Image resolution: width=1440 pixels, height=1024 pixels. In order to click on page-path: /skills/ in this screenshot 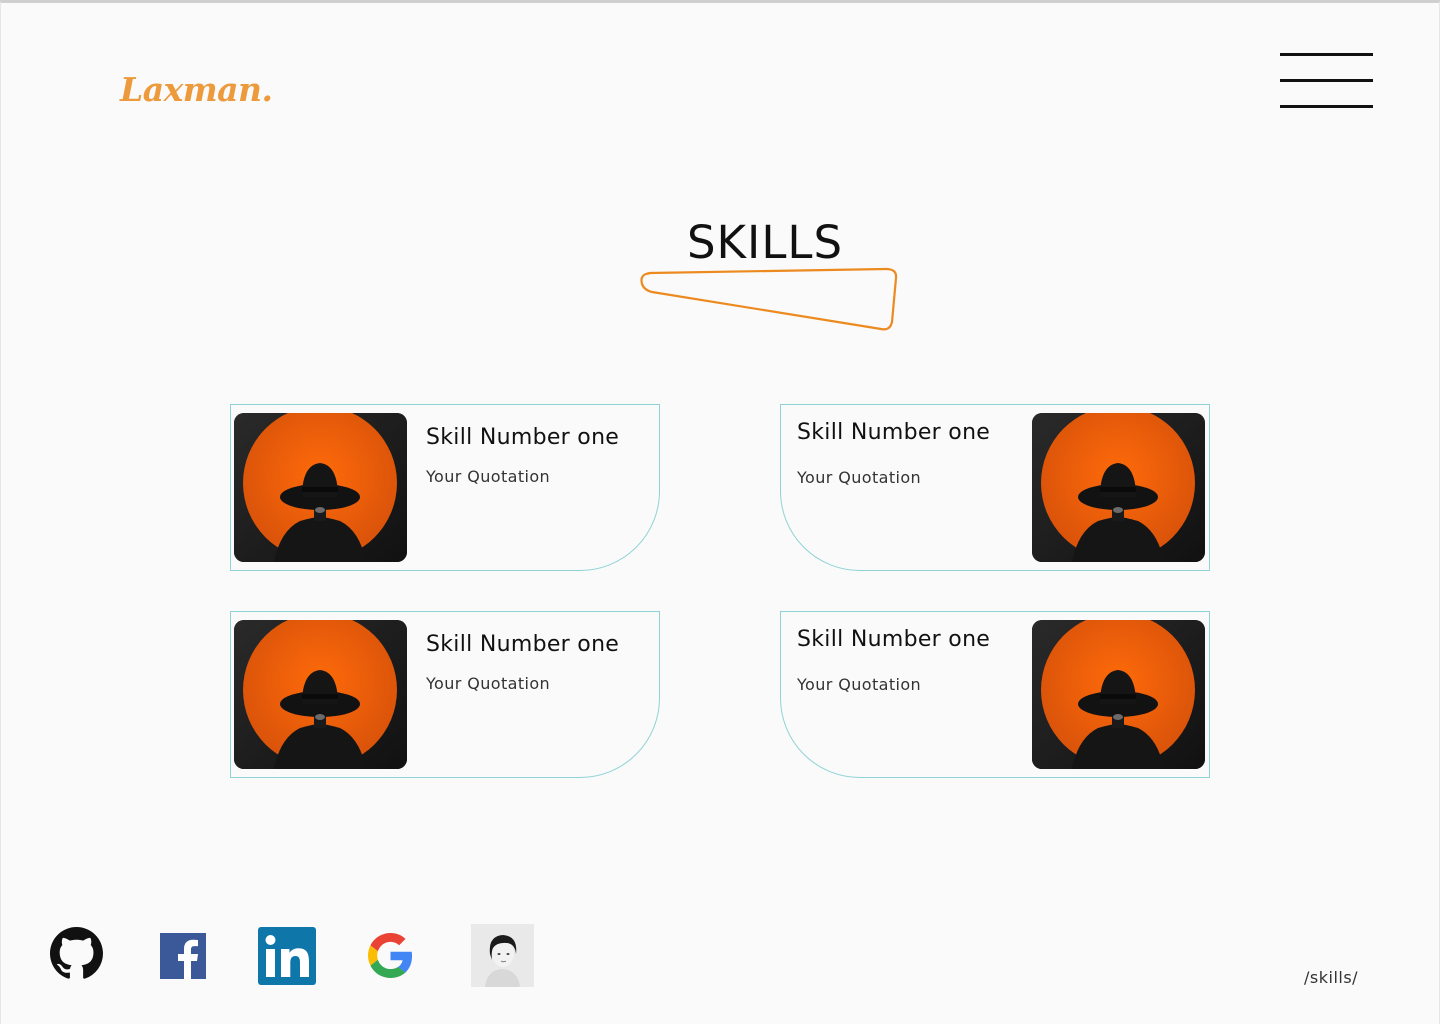, I will do `click(1331, 977)`.